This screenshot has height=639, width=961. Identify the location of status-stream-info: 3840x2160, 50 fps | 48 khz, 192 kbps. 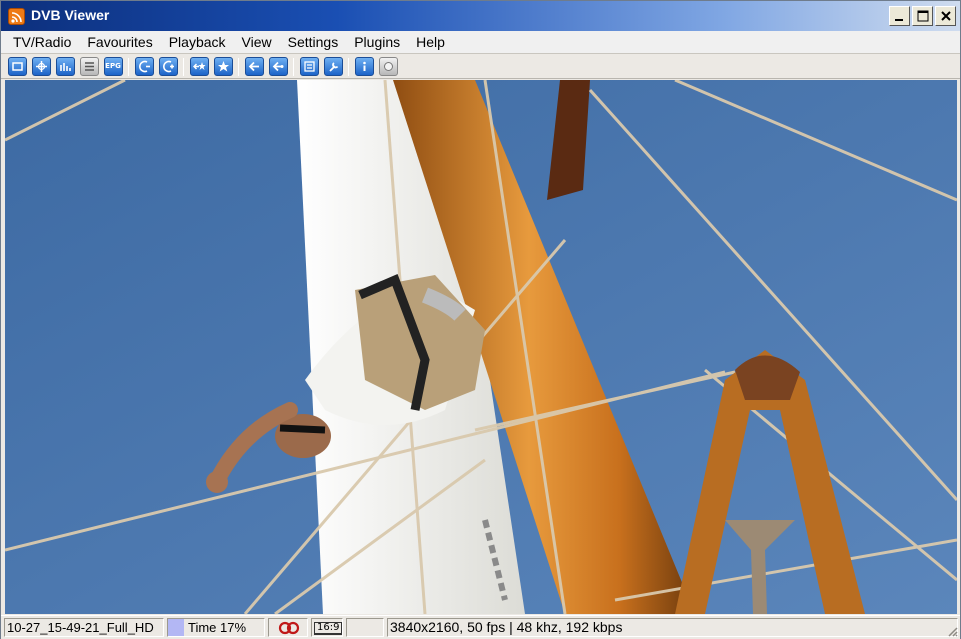
(672, 627).